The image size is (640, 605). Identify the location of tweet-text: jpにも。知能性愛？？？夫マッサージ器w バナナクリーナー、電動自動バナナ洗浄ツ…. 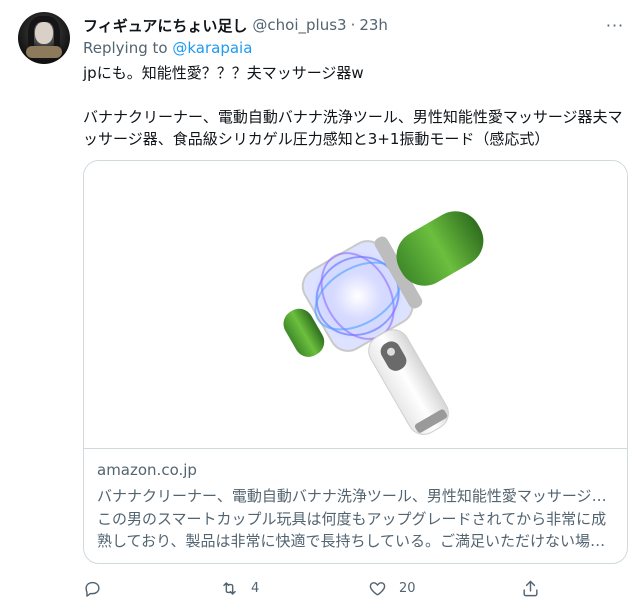
(353, 106).